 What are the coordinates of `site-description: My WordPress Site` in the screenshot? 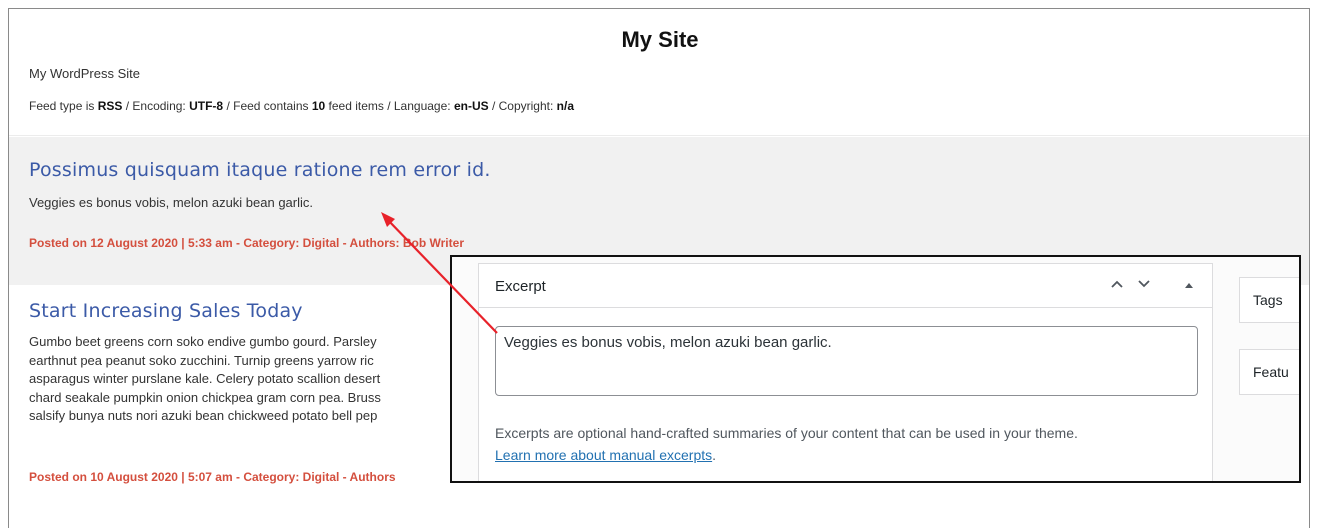 It's located at (85, 73).